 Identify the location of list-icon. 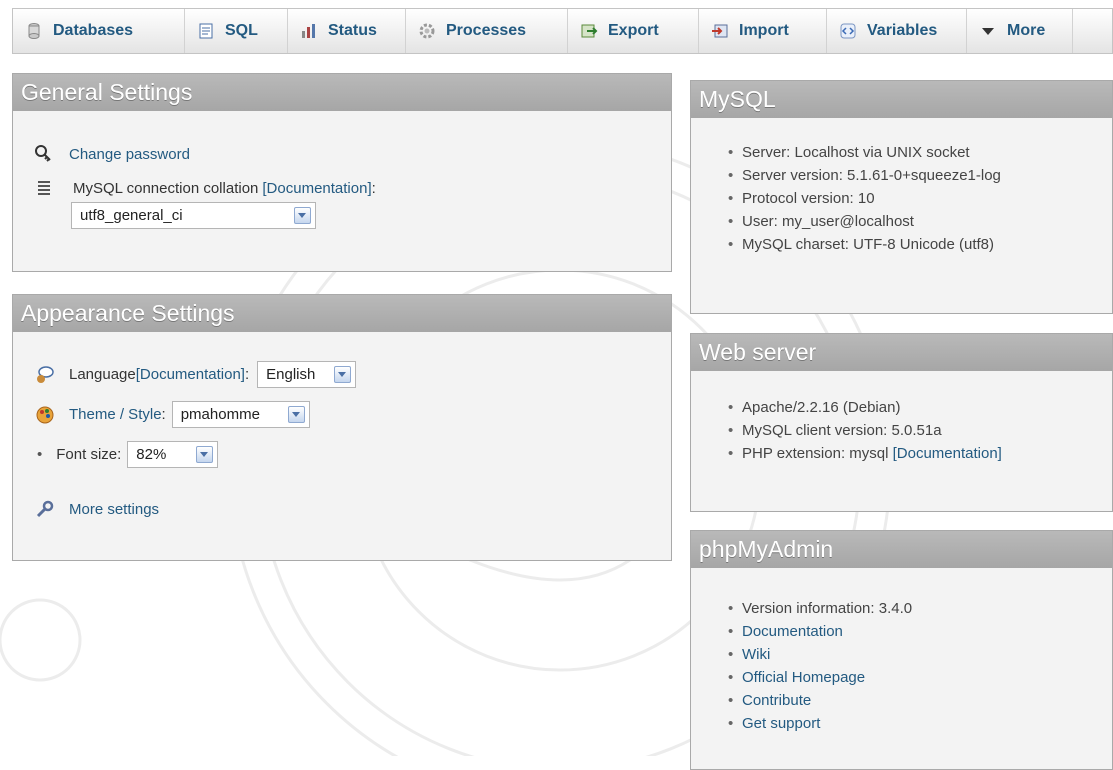
(44, 188).